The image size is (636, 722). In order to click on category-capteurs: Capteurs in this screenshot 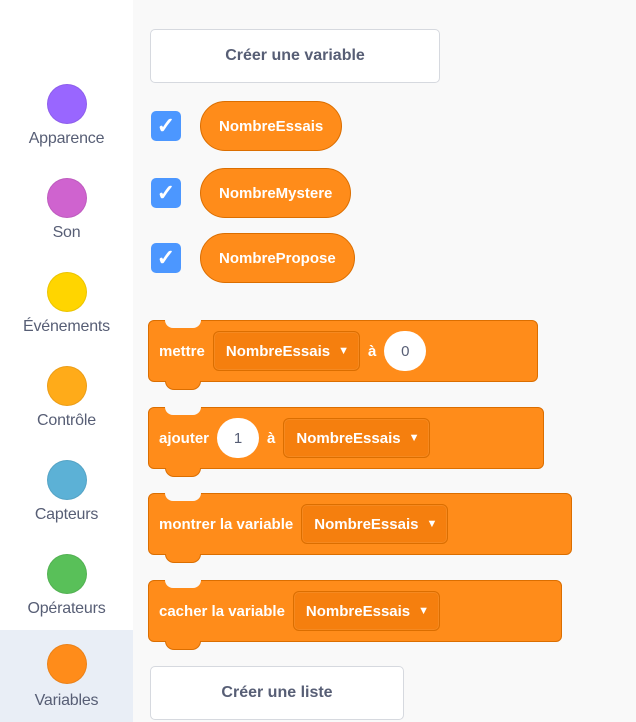, I will do `click(66, 501)`.